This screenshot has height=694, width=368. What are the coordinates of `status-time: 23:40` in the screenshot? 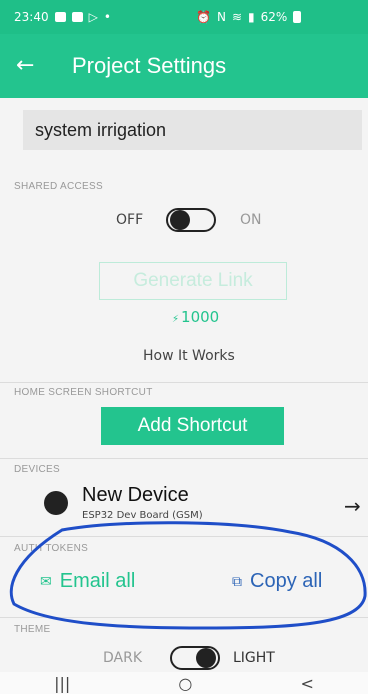 It's located at (31, 17).